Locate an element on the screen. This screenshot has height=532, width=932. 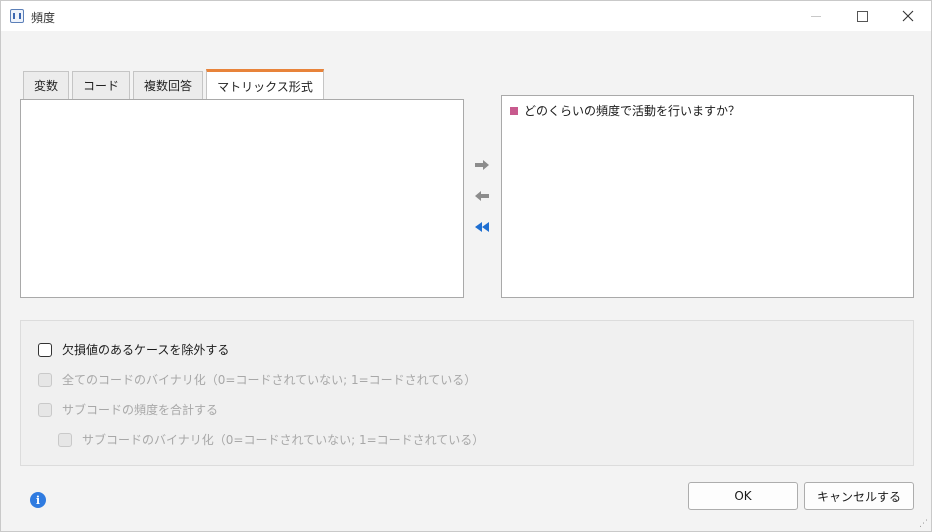
binarize-all-option: 全てのコードのバイナリ化（0=コードされていない; 1=コードされている） is located at coordinates (257, 379).